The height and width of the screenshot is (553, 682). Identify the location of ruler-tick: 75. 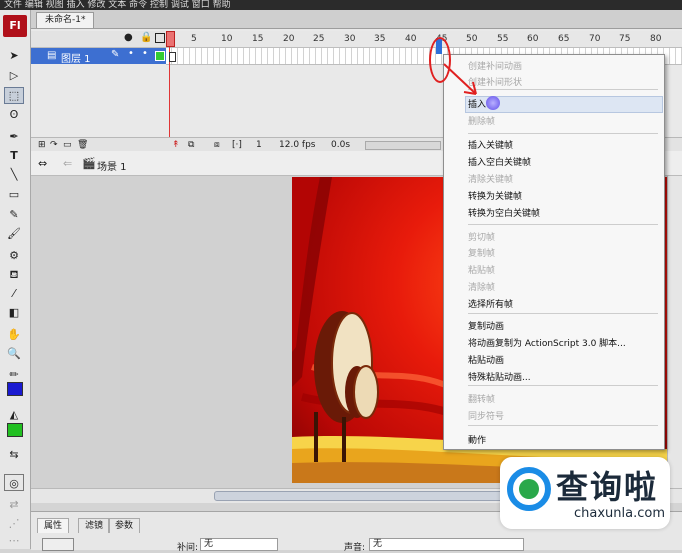
(625, 39).